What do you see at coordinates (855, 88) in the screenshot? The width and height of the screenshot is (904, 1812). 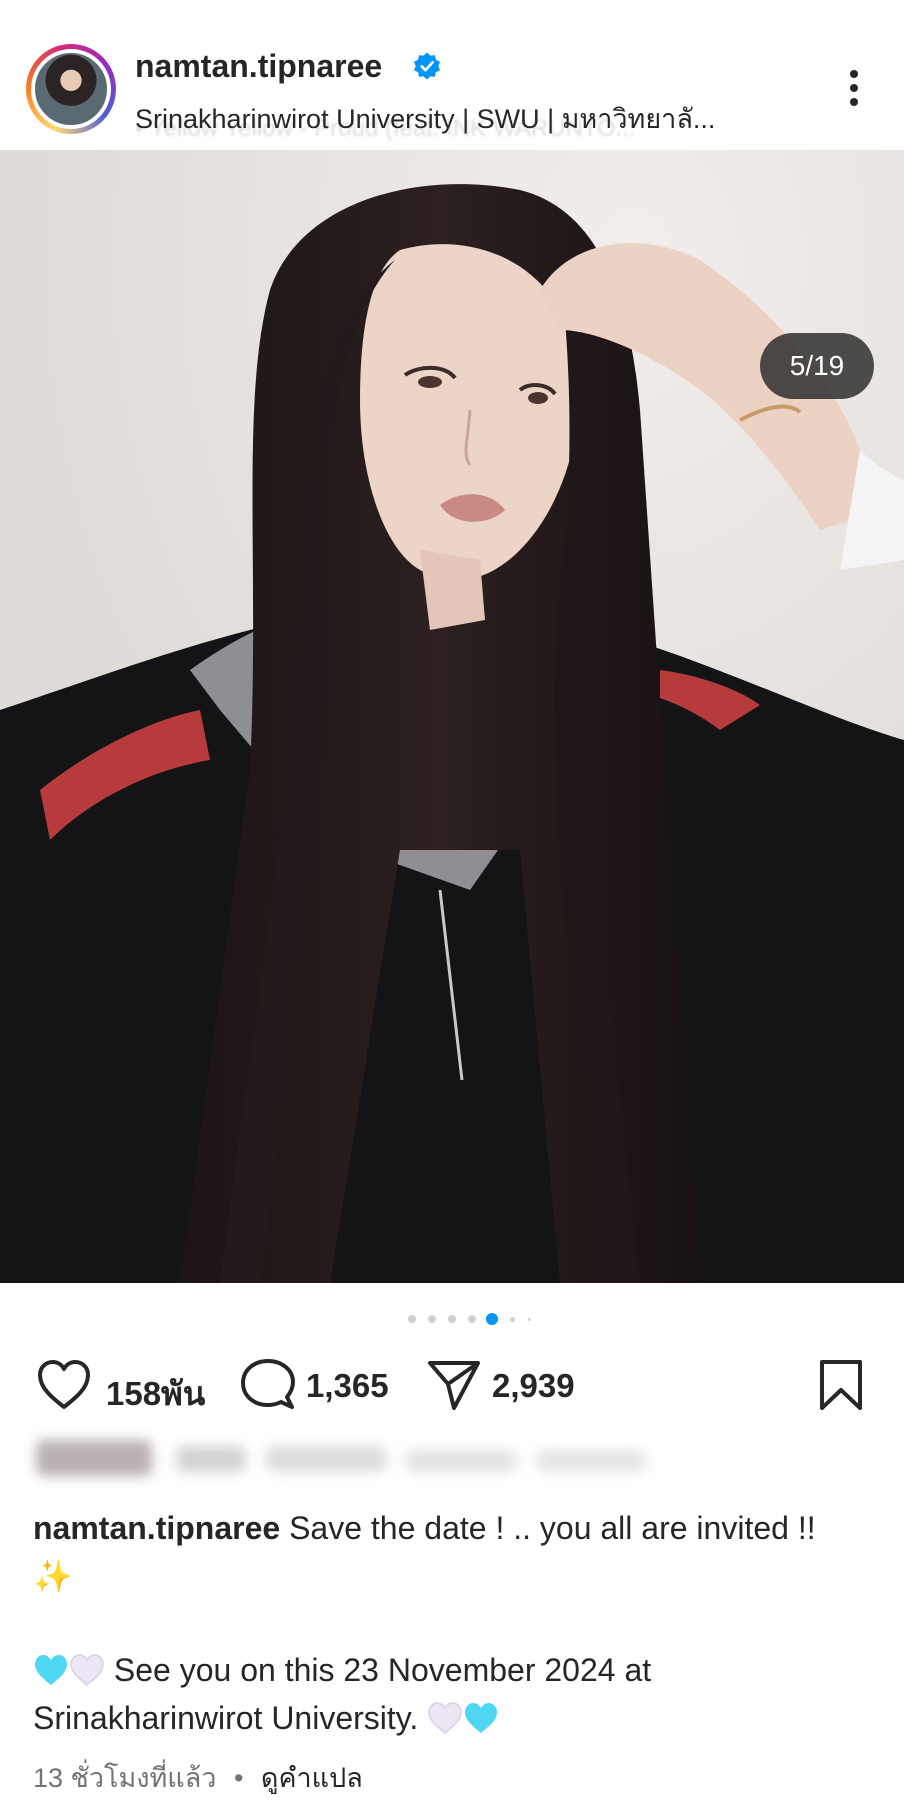 I see `more-options-icon` at bounding box center [855, 88].